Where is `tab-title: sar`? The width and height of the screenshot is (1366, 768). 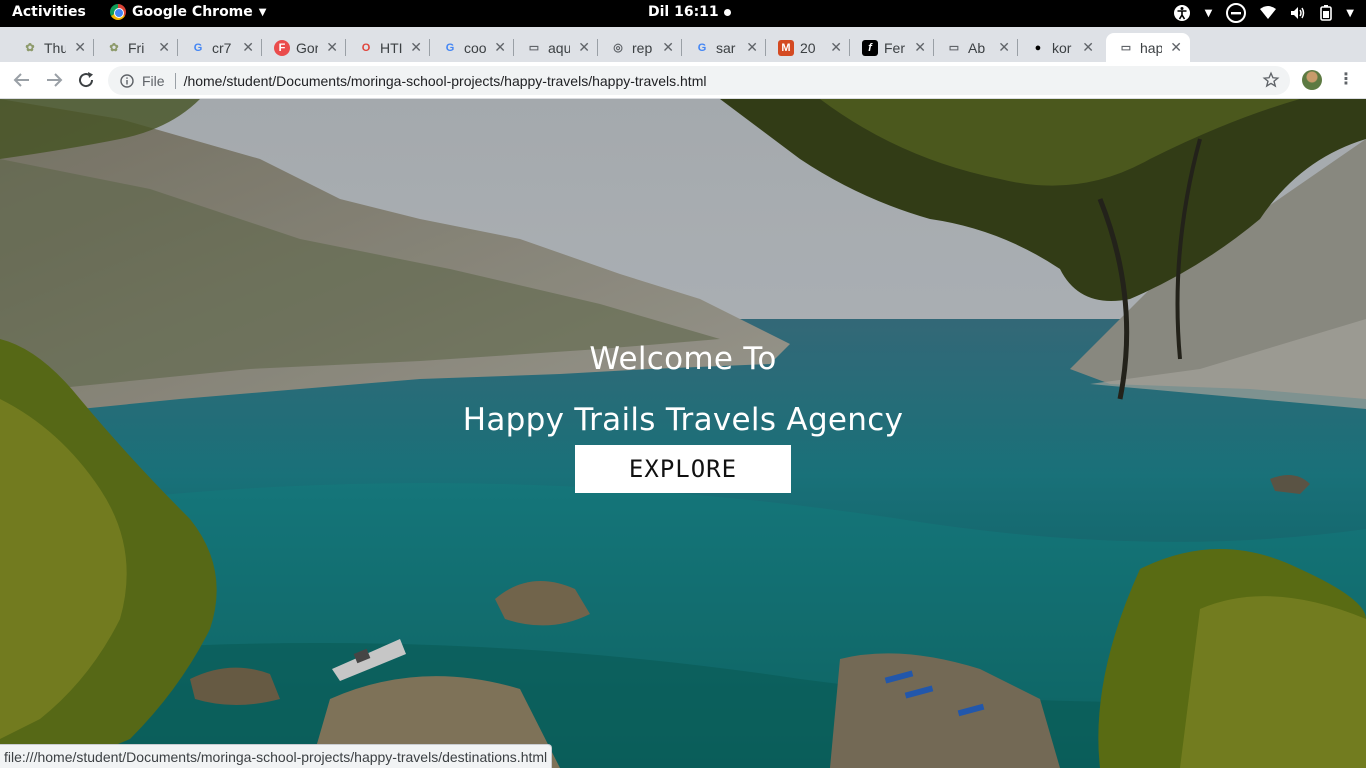 tab-title: sar is located at coordinates (726, 47).